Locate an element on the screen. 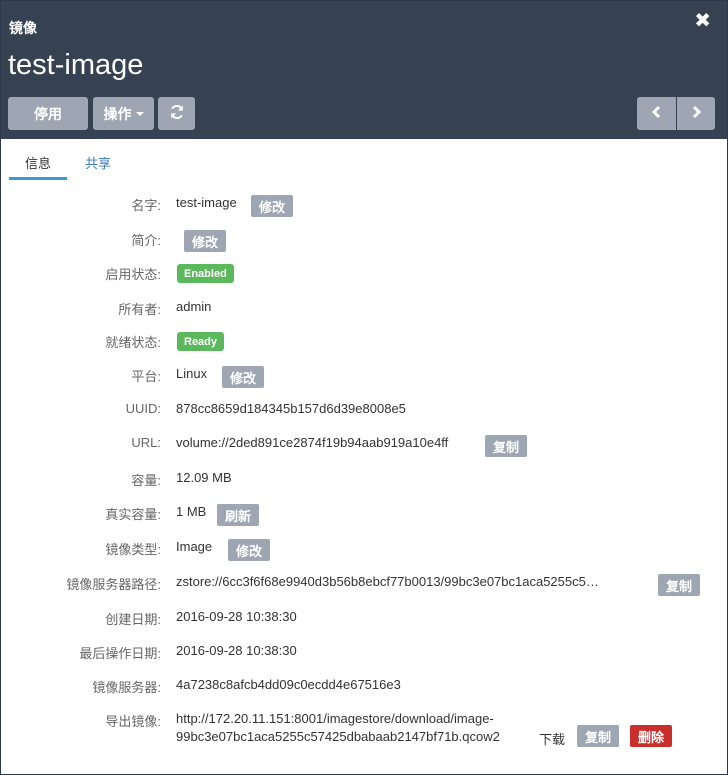 The height and width of the screenshot is (775, 728). field-label: 启用状态: is located at coordinates (133, 274).